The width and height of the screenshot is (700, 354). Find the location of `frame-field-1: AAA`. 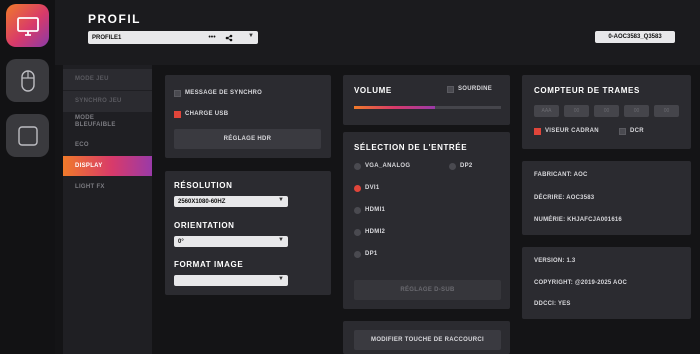

frame-field-1: AAA is located at coordinates (546, 111).